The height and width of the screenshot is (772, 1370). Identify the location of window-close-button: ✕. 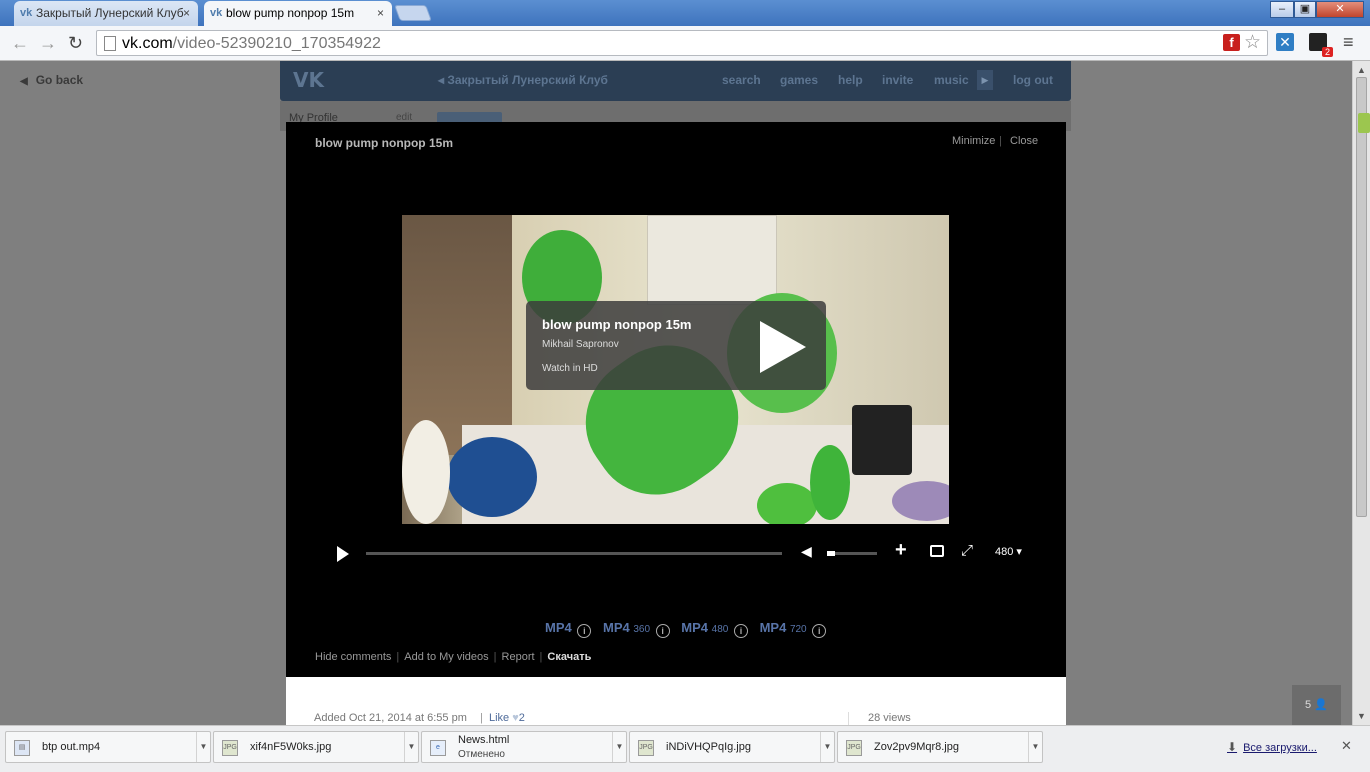
(1340, 9).